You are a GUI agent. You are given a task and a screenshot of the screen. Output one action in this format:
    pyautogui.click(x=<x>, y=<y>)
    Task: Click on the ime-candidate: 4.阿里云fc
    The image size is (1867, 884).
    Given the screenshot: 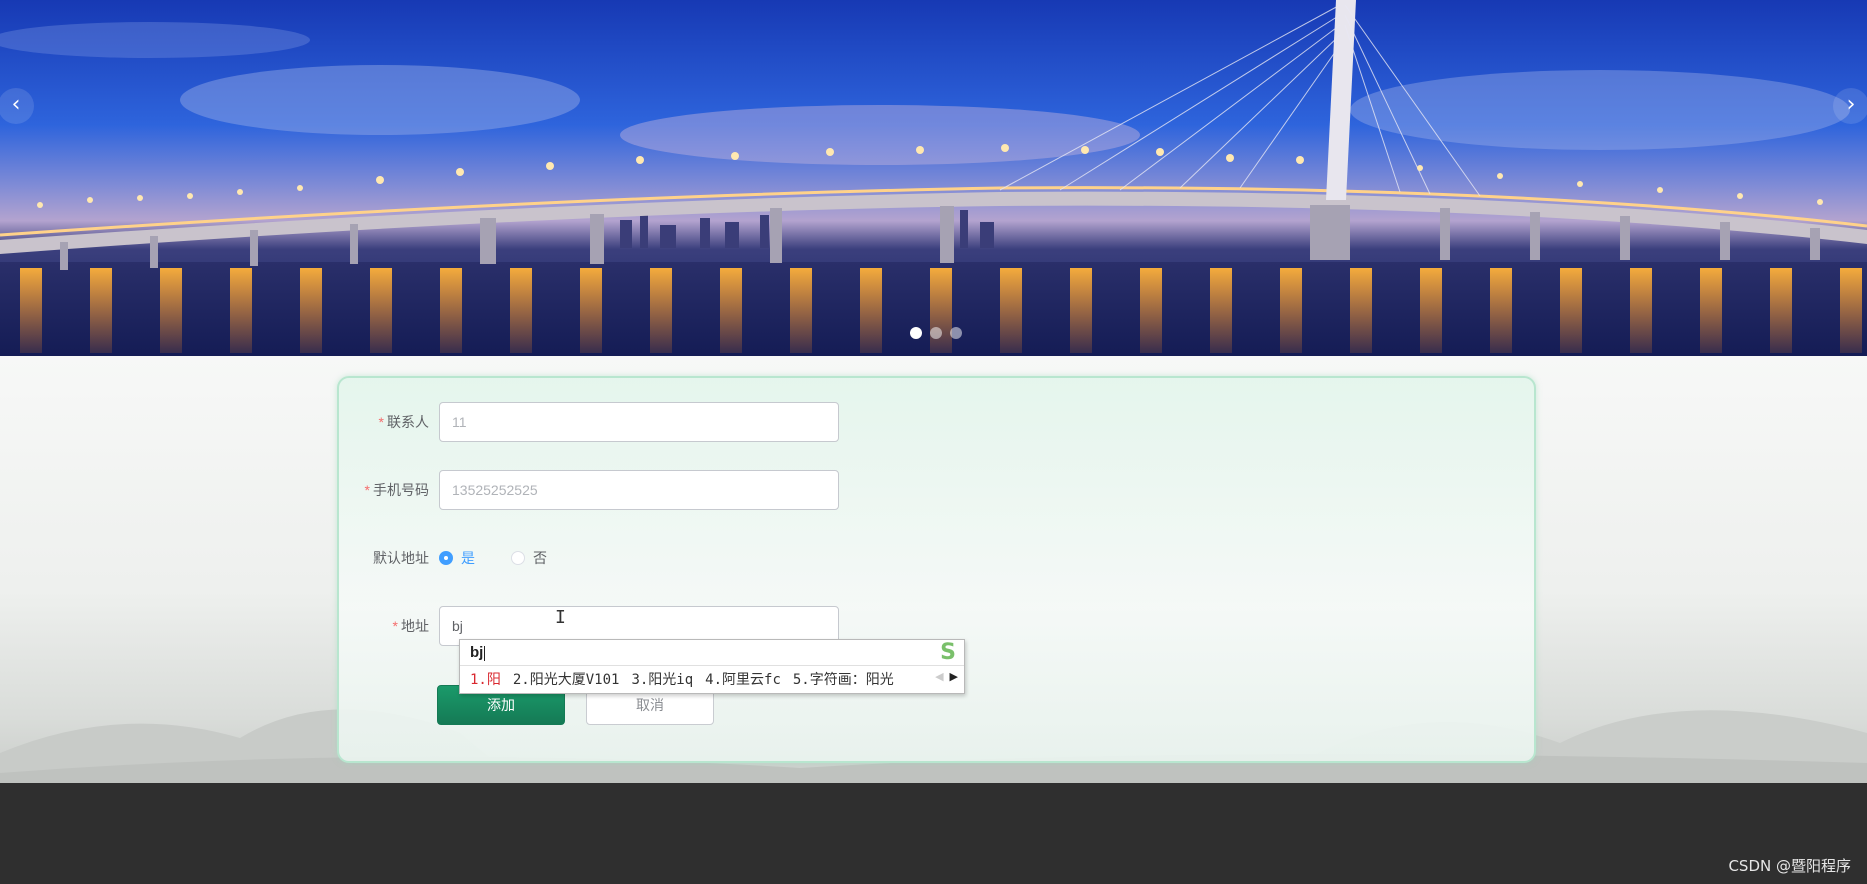 What is the action you would take?
    pyautogui.click(x=743, y=679)
    